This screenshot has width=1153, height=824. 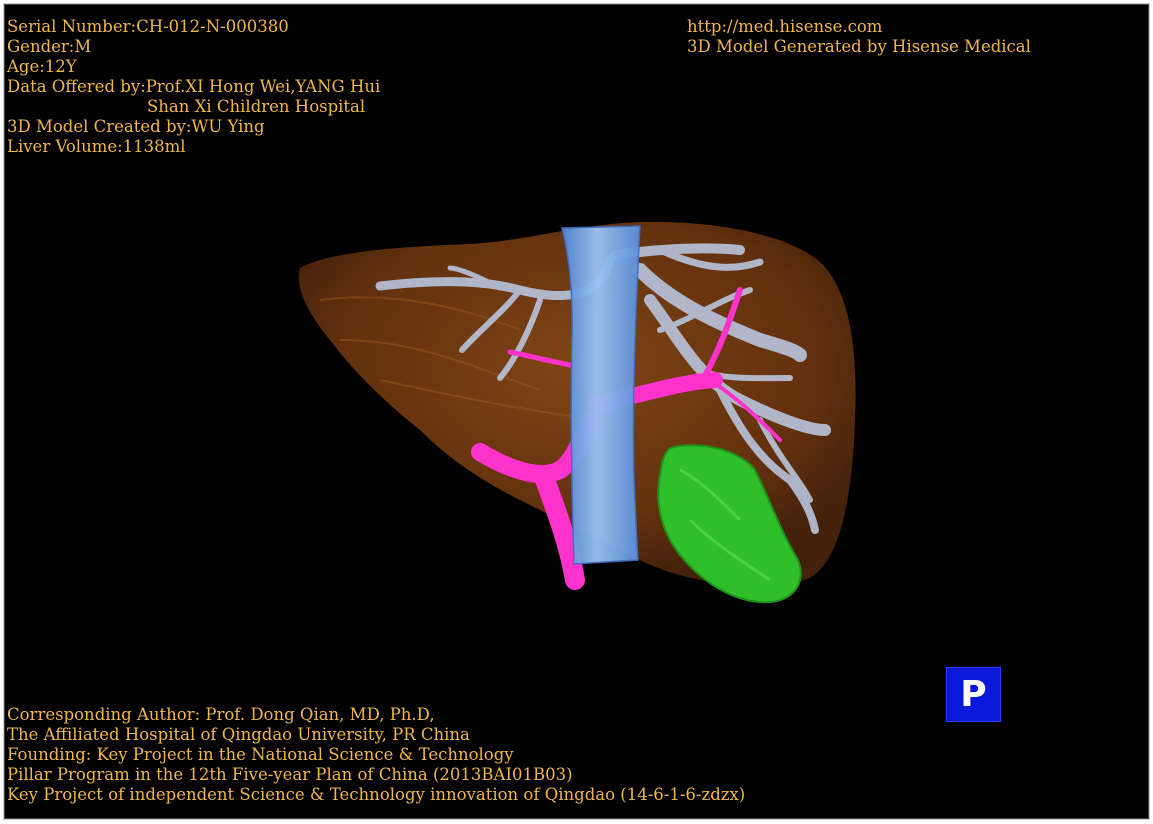 What do you see at coordinates (256, 106) in the screenshot?
I see `hospital-text: Shan Xi Children Hospital` at bounding box center [256, 106].